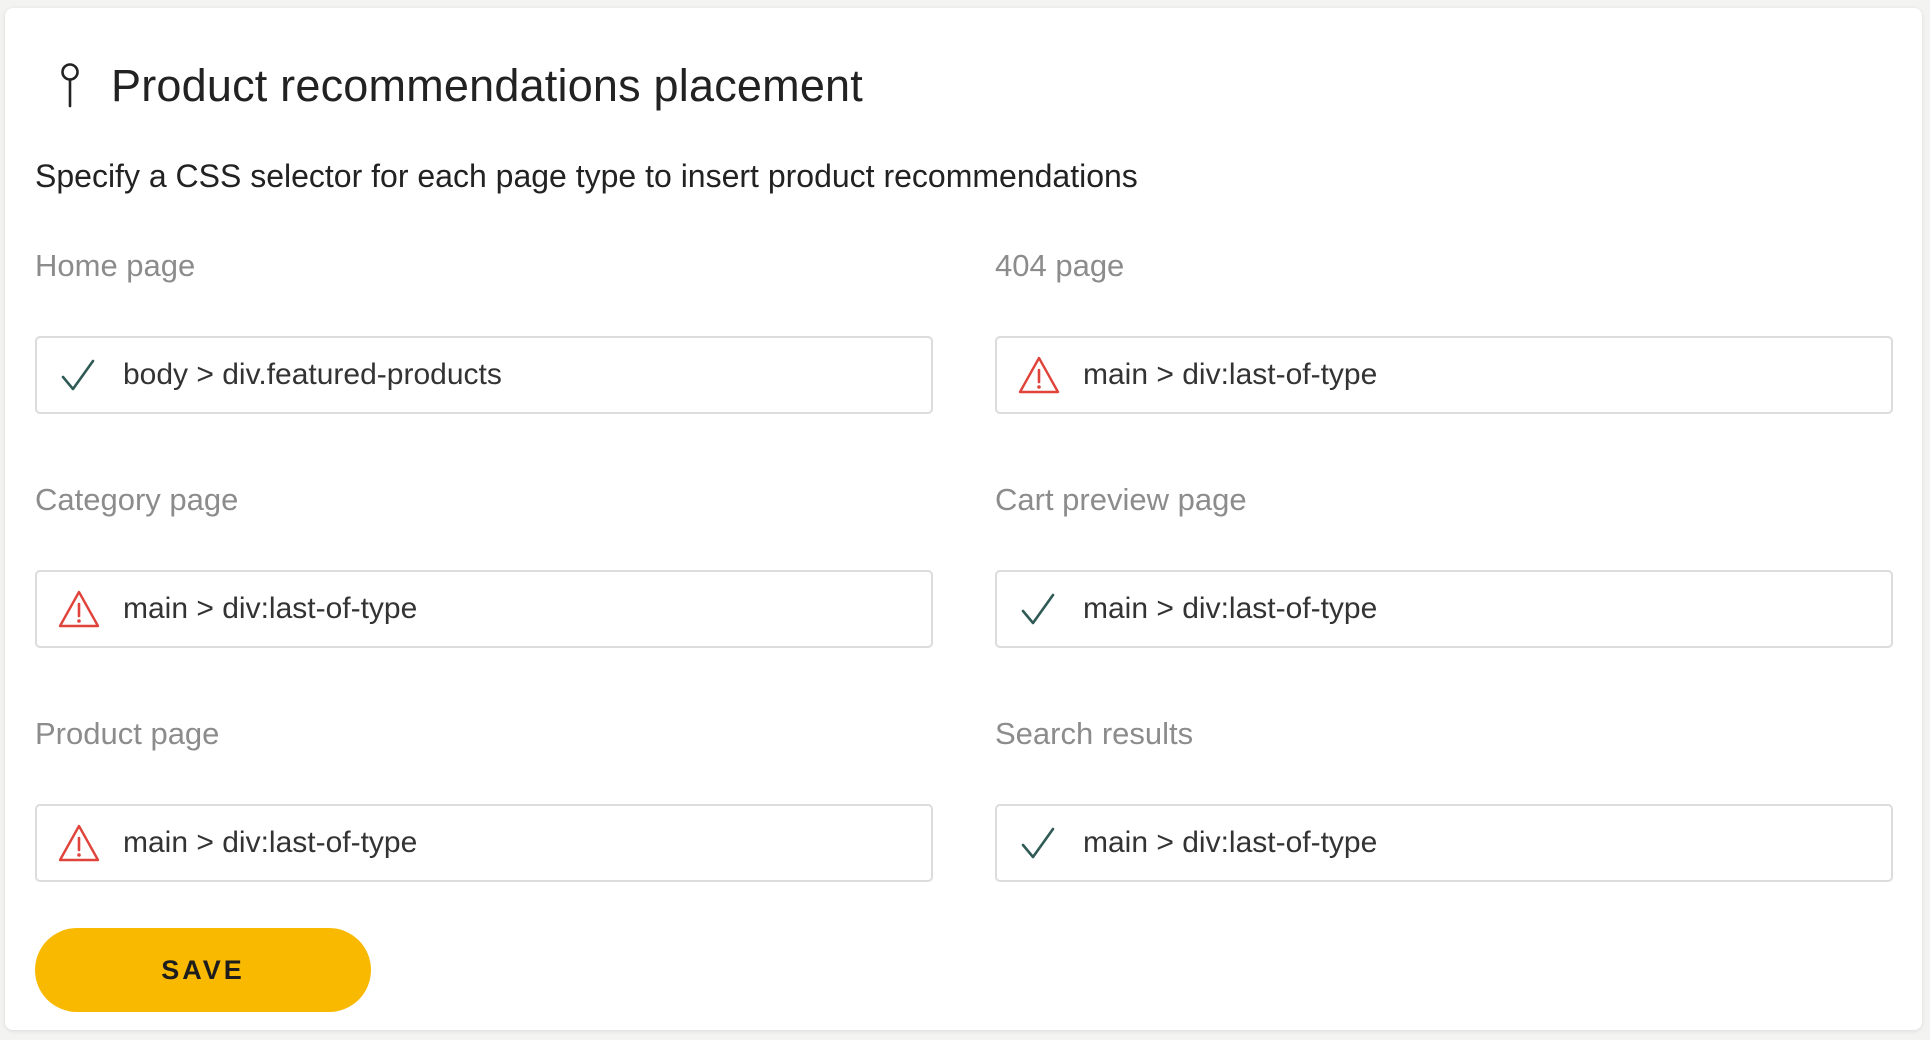 The image size is (1930, 1040). Describe the element at coordinates (270, 843) in the screenshot. I see `product-page-selector-value: main > div:last-of-type` at that location.